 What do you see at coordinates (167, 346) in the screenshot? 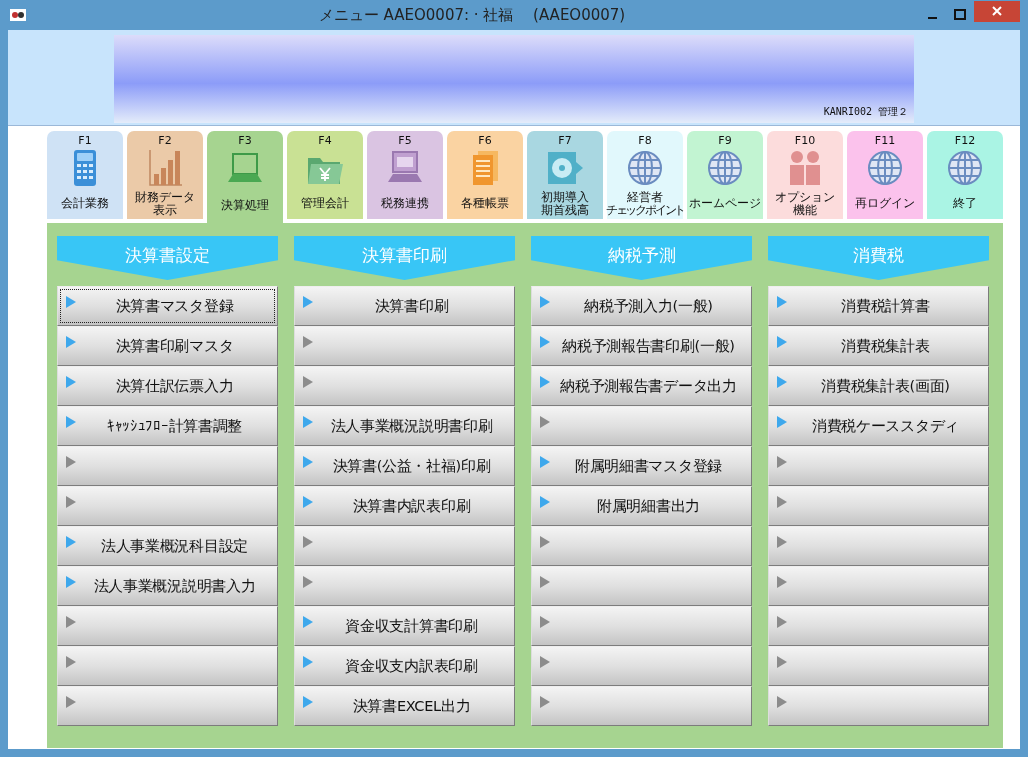
I see `menu-button: 決算書印刷マスタ` at bounding box center [167, 346].